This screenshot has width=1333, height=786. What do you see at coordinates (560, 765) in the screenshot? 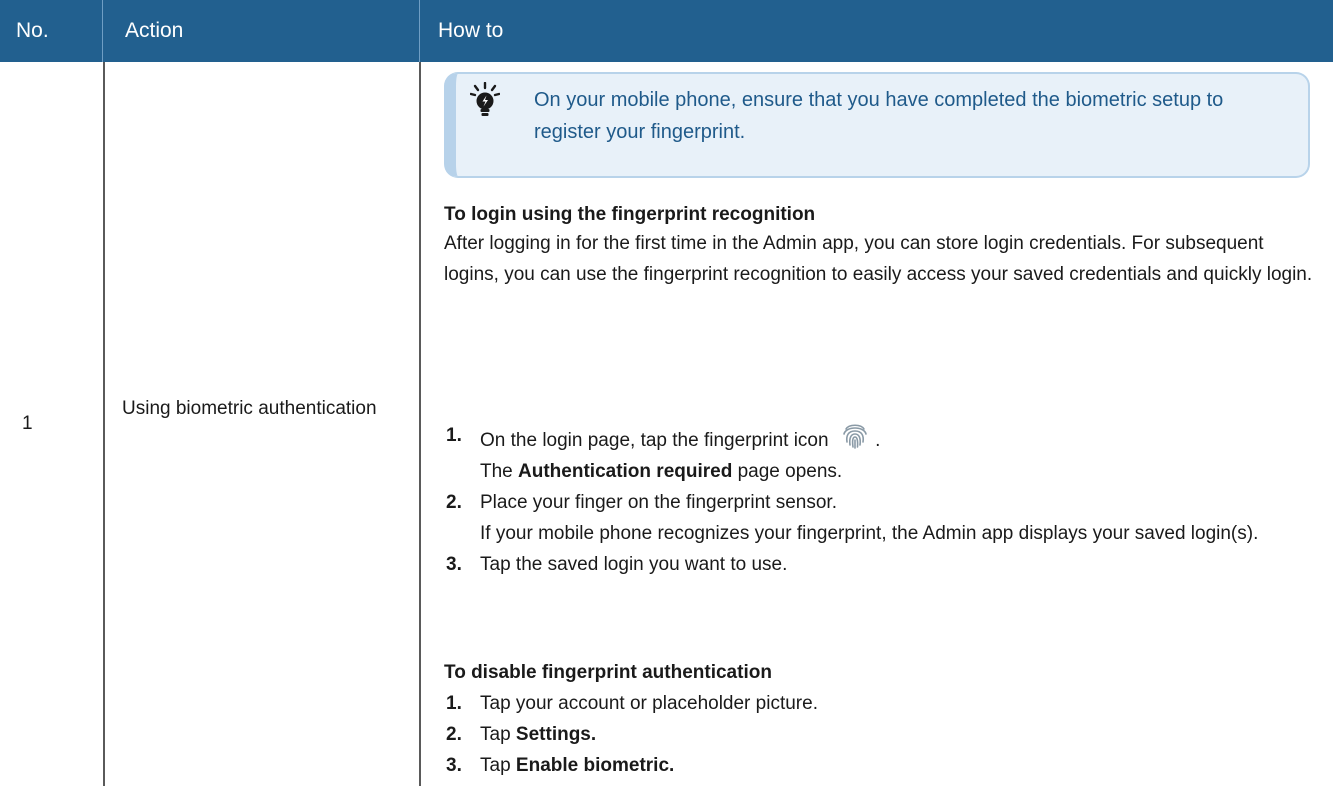
I see `list-item: 3. Tap Enable biometric.` at bounding box center [560, 765].